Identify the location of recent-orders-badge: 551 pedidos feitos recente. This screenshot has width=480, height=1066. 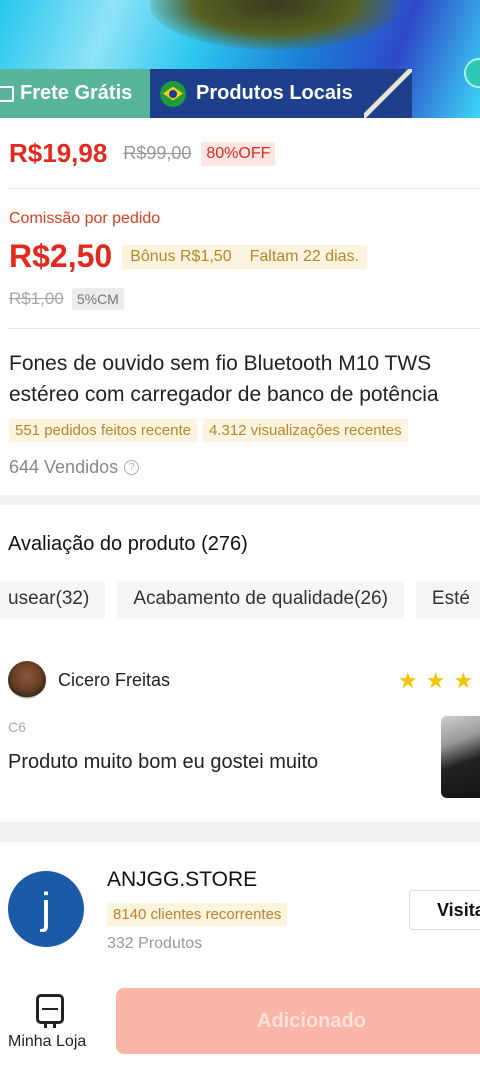
(103, 430).